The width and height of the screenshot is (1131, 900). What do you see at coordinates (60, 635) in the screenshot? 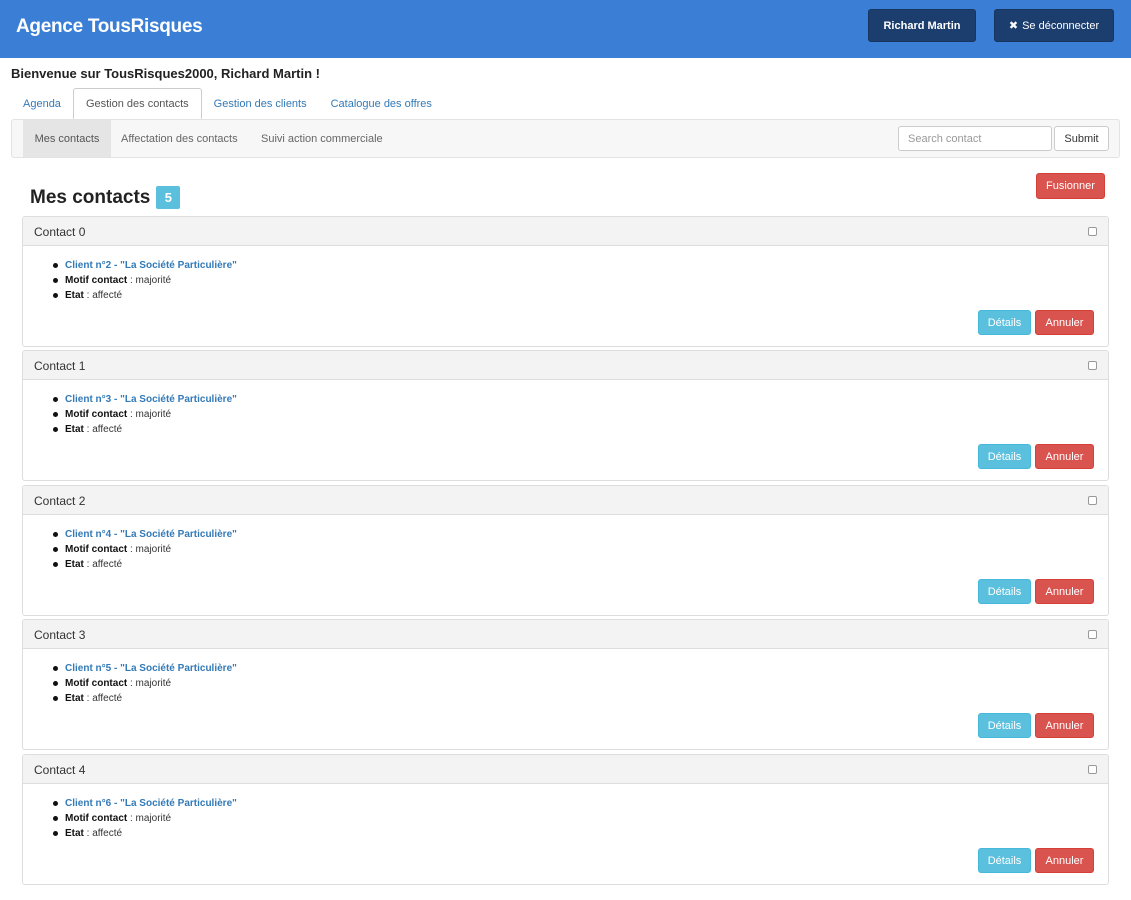
I see `card-title: Contact 3` at bounding box center [60, 635].